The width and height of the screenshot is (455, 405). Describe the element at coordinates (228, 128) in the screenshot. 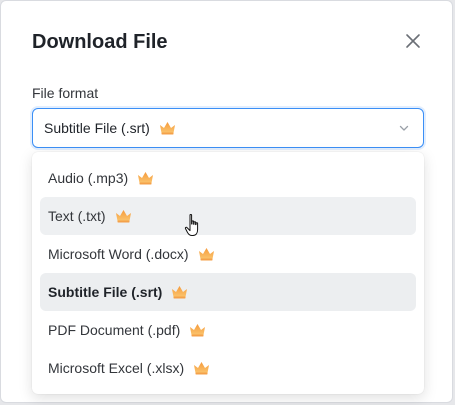

I see `file-format-select: Subtitle File (.srt)` at that location.